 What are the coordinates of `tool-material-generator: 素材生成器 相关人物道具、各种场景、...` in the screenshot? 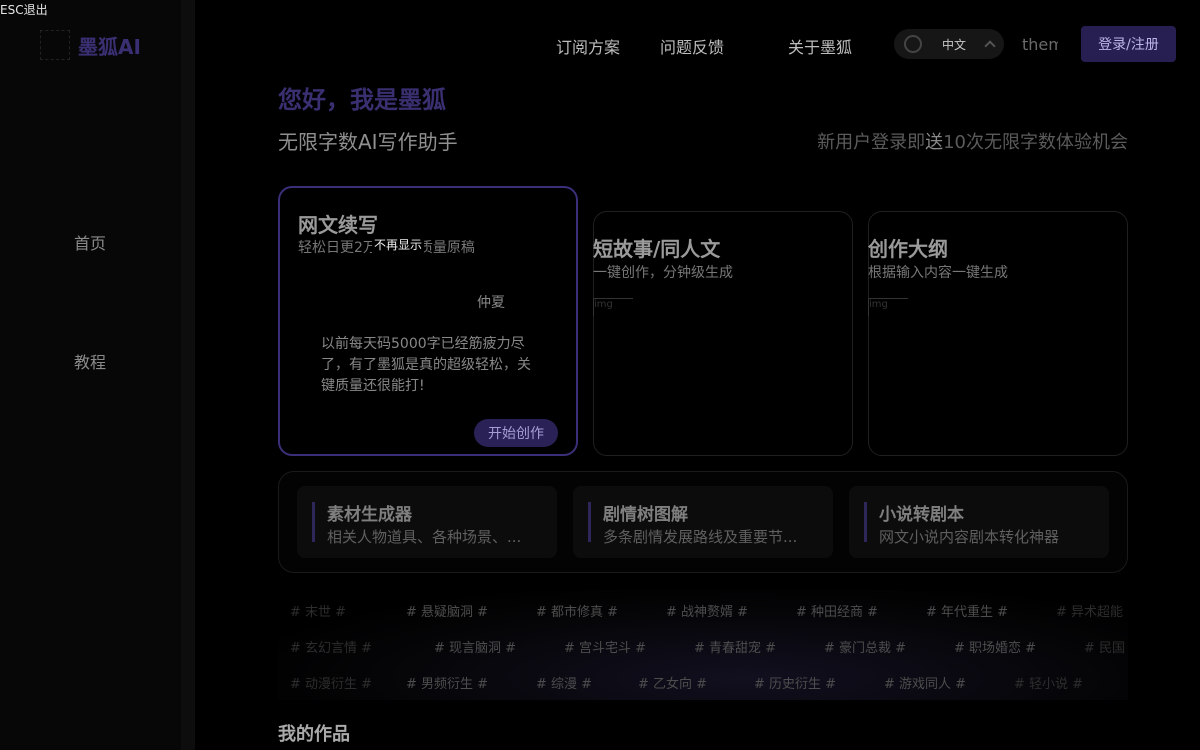 It's located at (427, 522).